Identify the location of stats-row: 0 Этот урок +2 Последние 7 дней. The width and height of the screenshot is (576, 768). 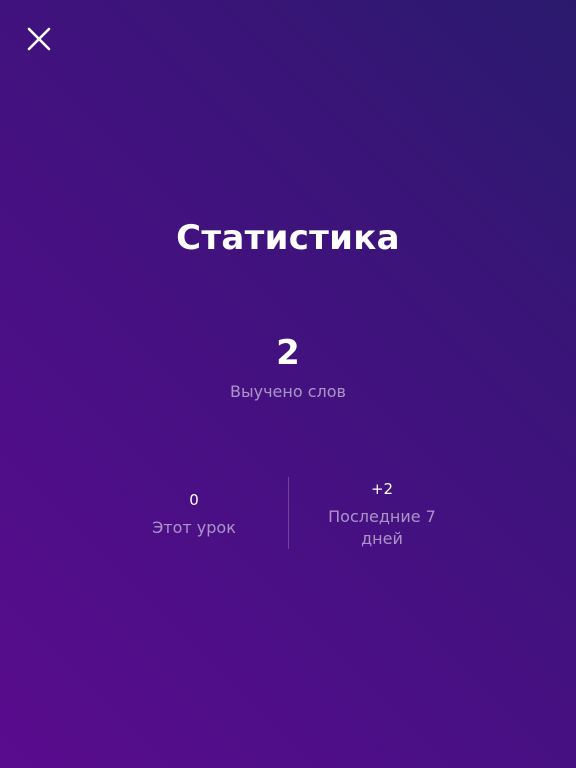
(288, 513).